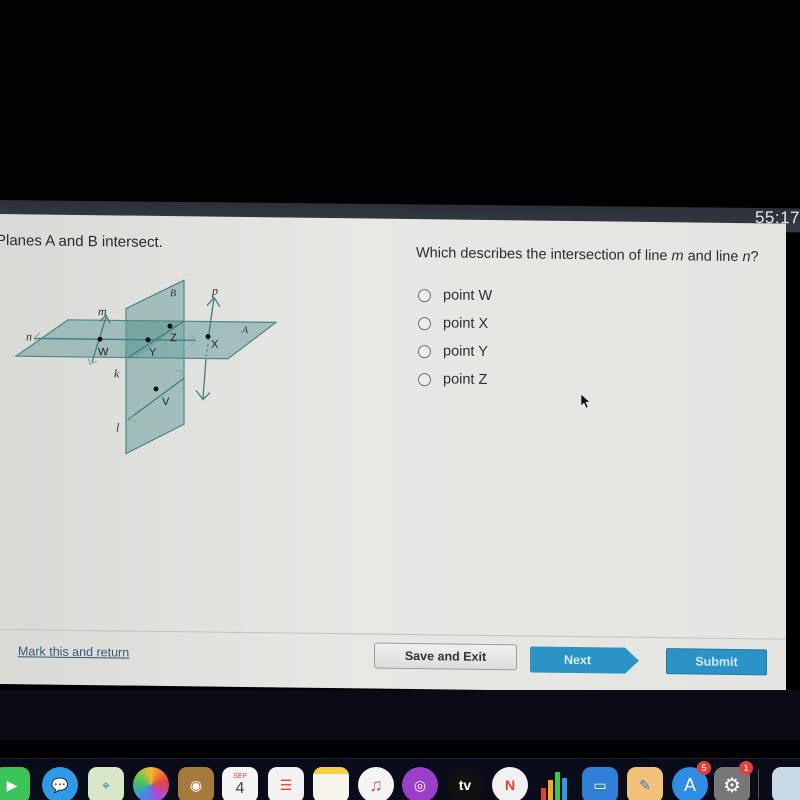 Image resolution: width=800 pixels, height=800 pixels. Describe the element at coordinates (577, 660) in the screenshot. I see `next-button: Next` at that location.